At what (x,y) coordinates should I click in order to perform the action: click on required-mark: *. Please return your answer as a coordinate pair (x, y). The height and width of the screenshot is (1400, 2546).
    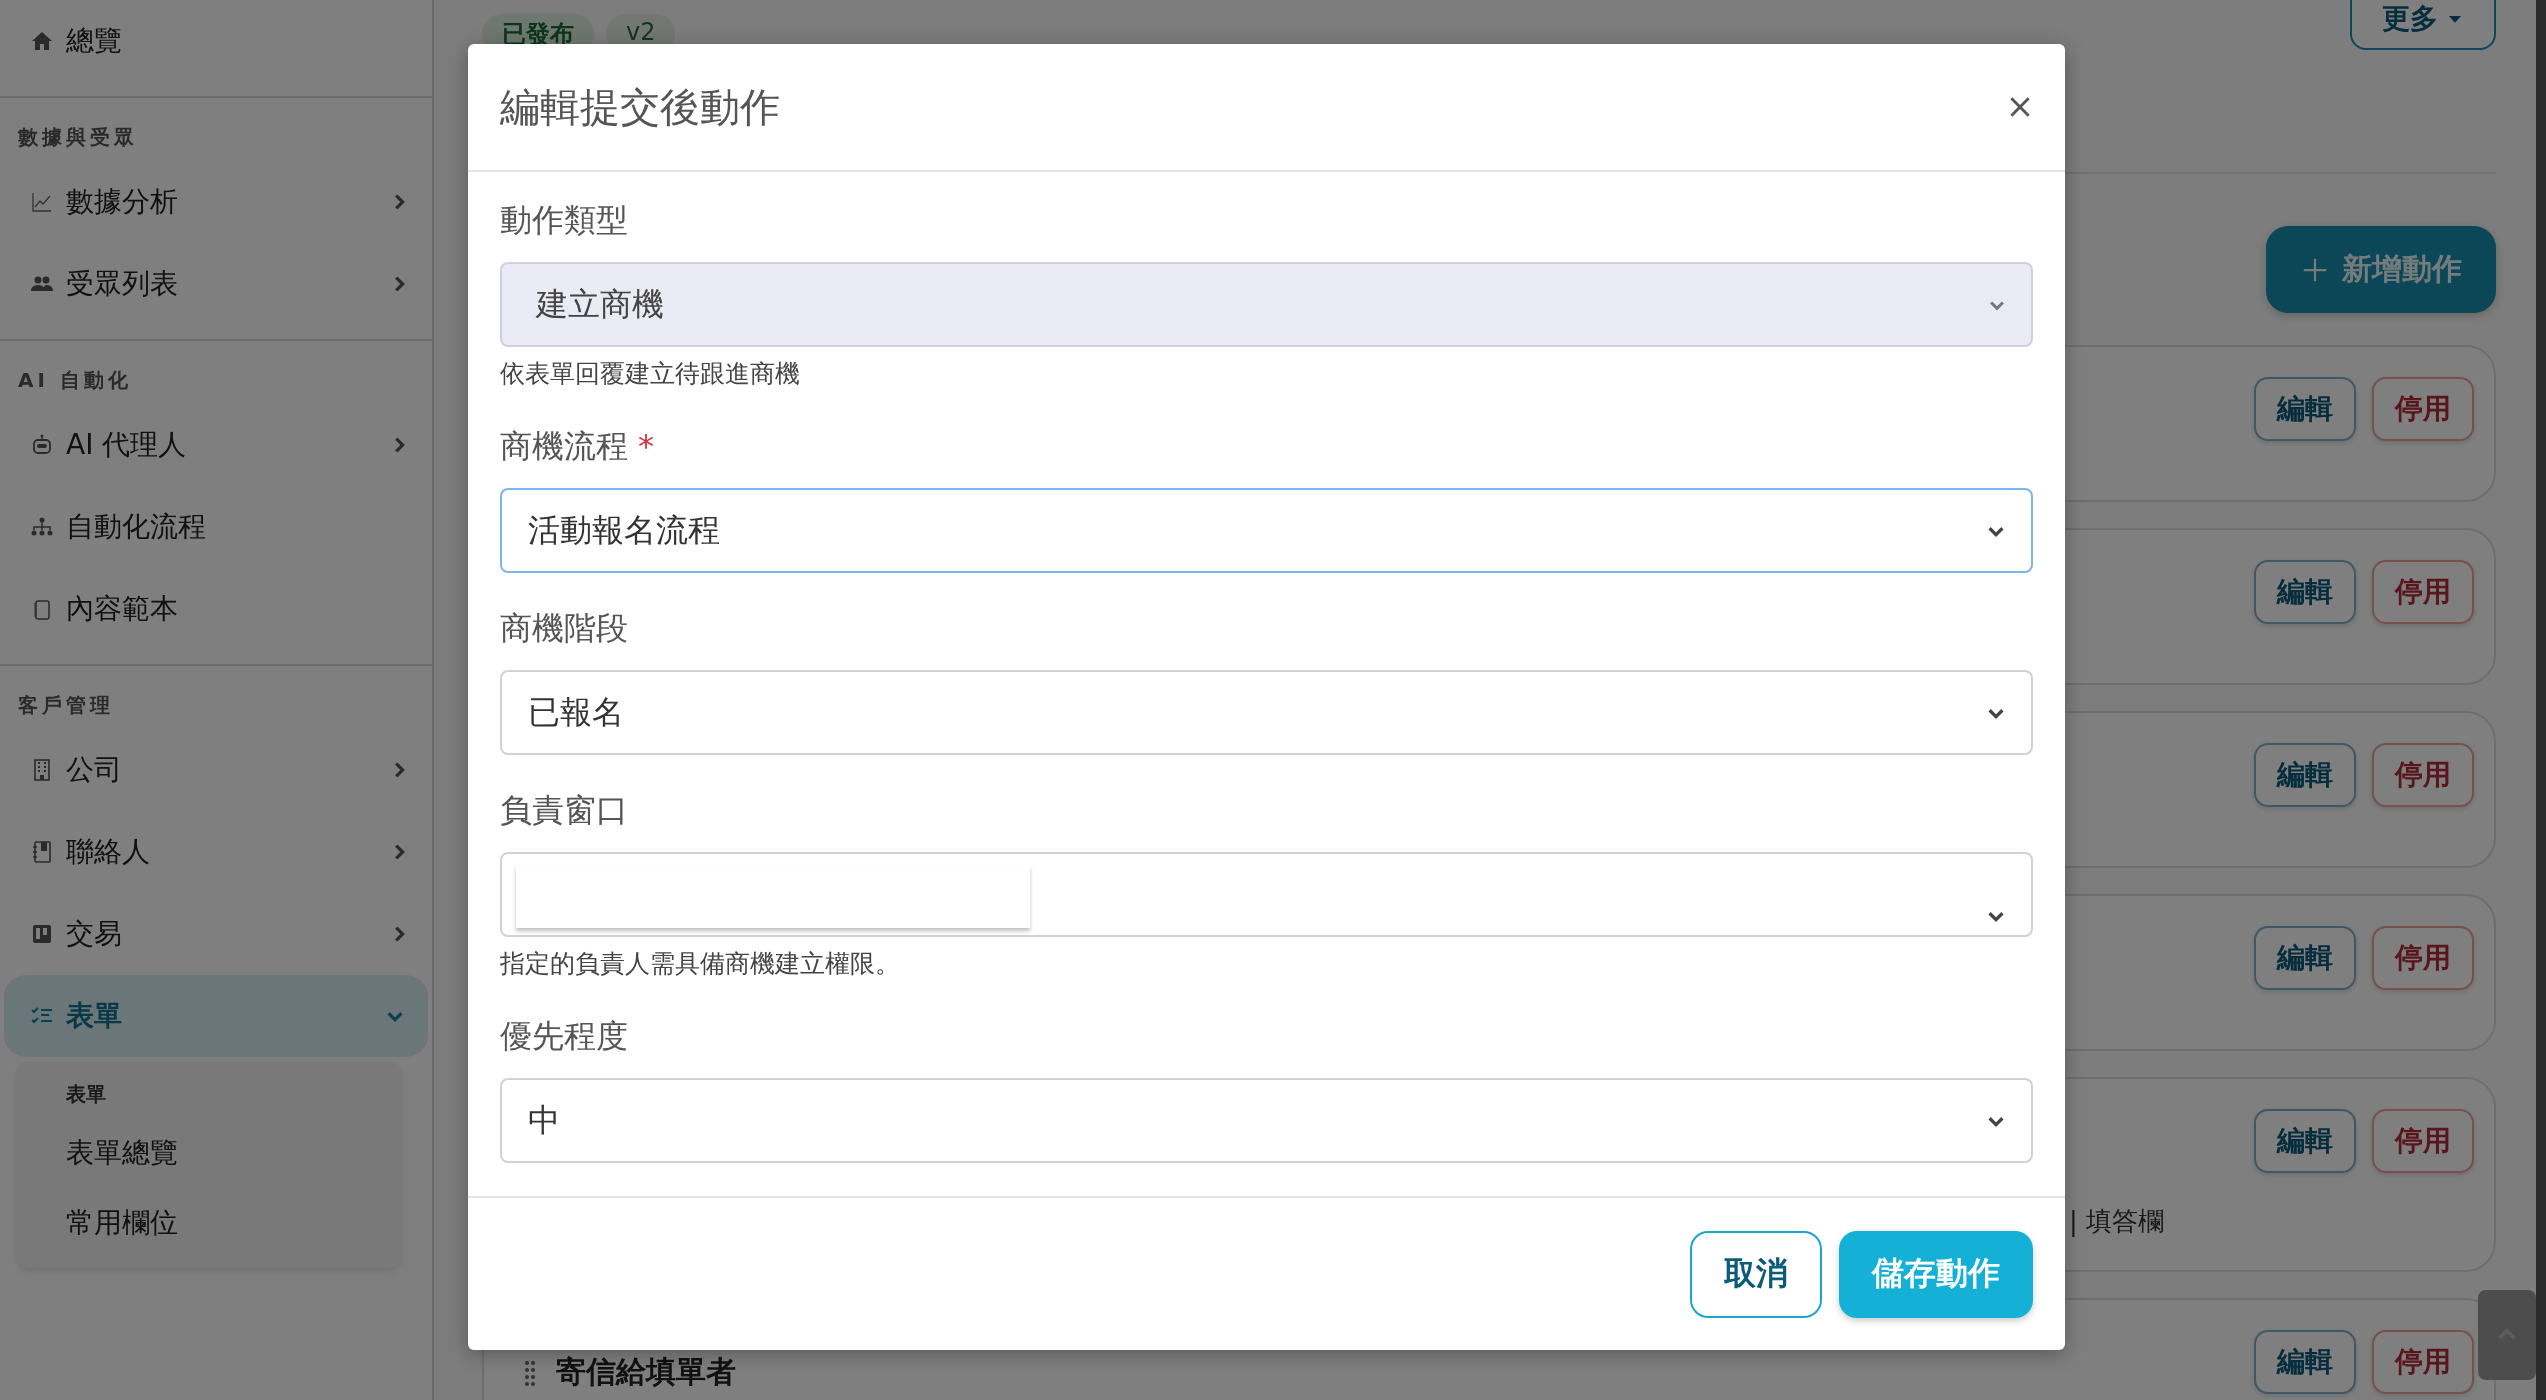
    Looking at the image, I should click on (646, 446).